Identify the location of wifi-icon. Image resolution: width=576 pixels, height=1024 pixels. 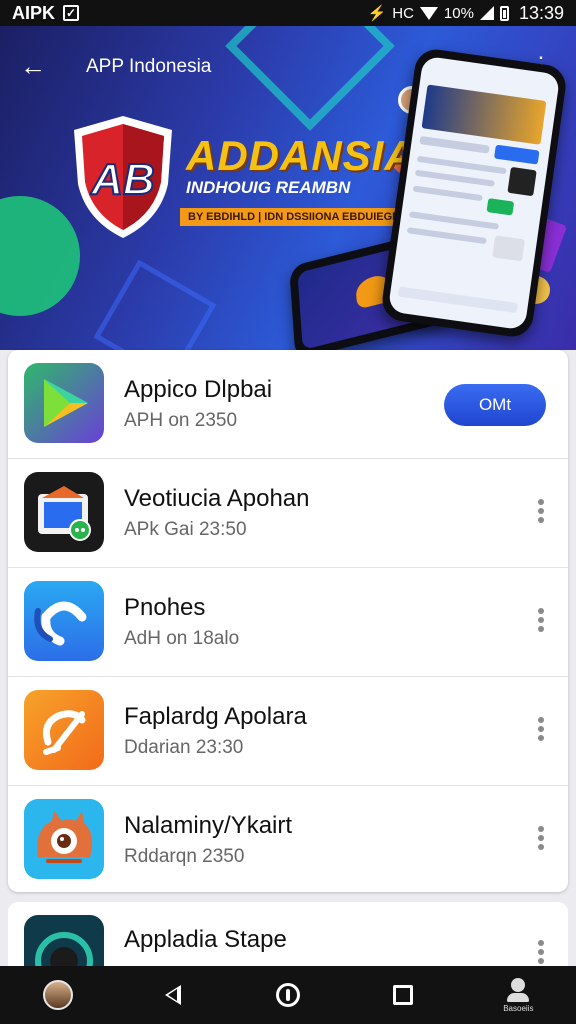
(428, 13).